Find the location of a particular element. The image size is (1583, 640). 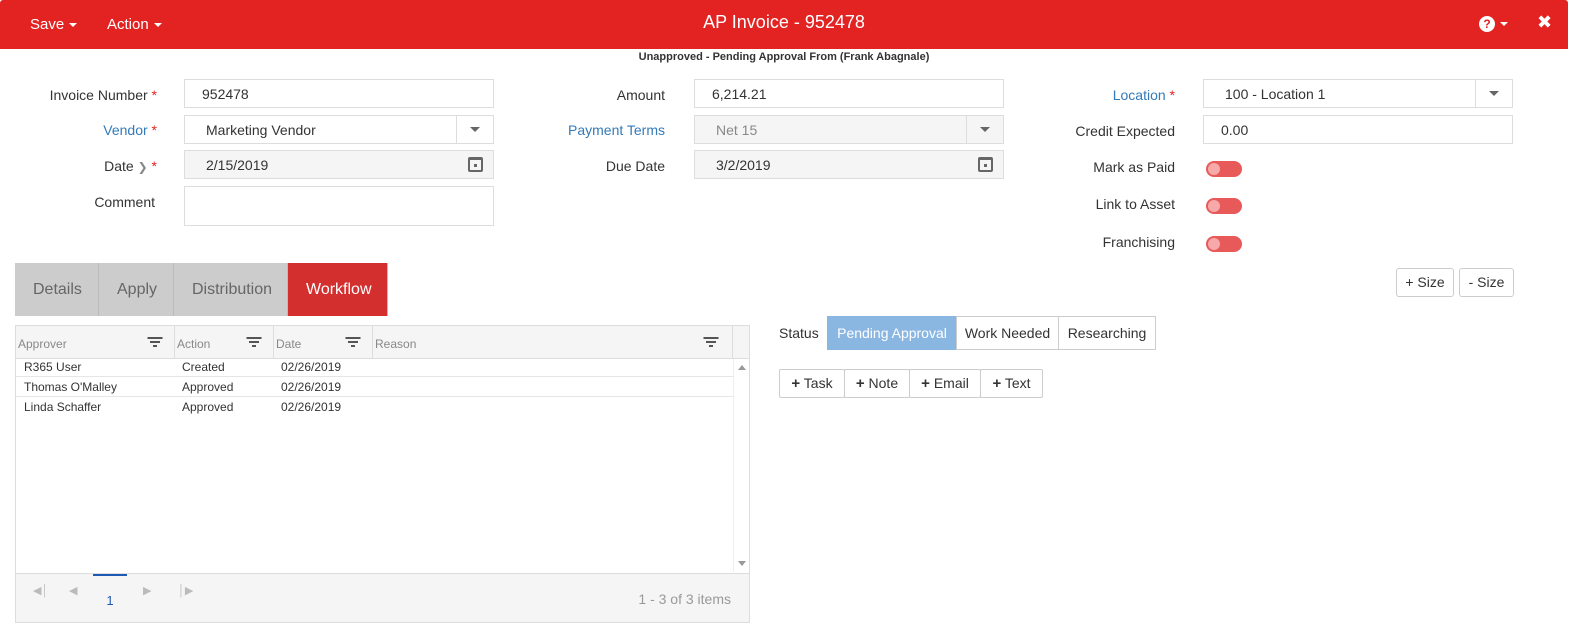

location-value: 100 - Location 1 is located at coordinates (1275, 94).